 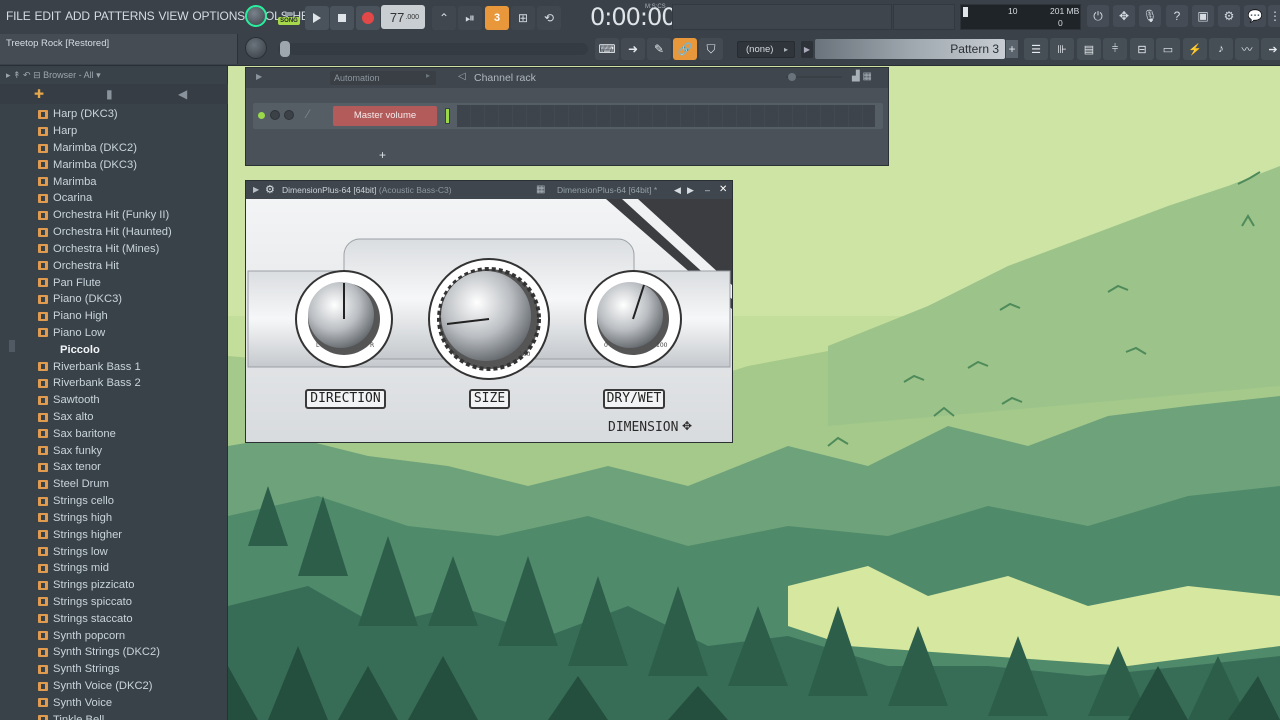 I want to click on browser-item: Marimba (DKC2), so click(x=114, y=148).